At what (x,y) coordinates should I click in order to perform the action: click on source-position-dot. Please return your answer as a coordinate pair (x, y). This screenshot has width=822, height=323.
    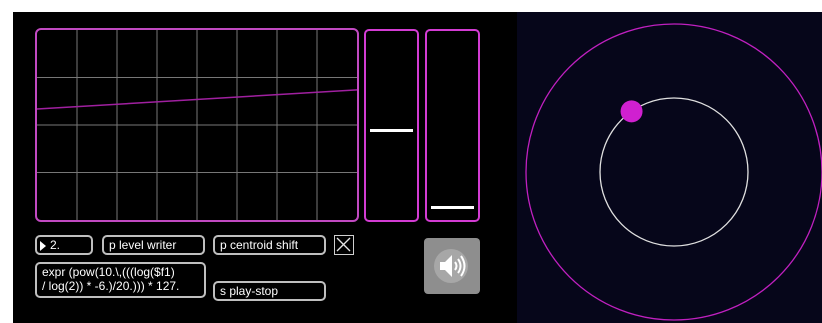
    Looking at the image, I should click on (631, 111).